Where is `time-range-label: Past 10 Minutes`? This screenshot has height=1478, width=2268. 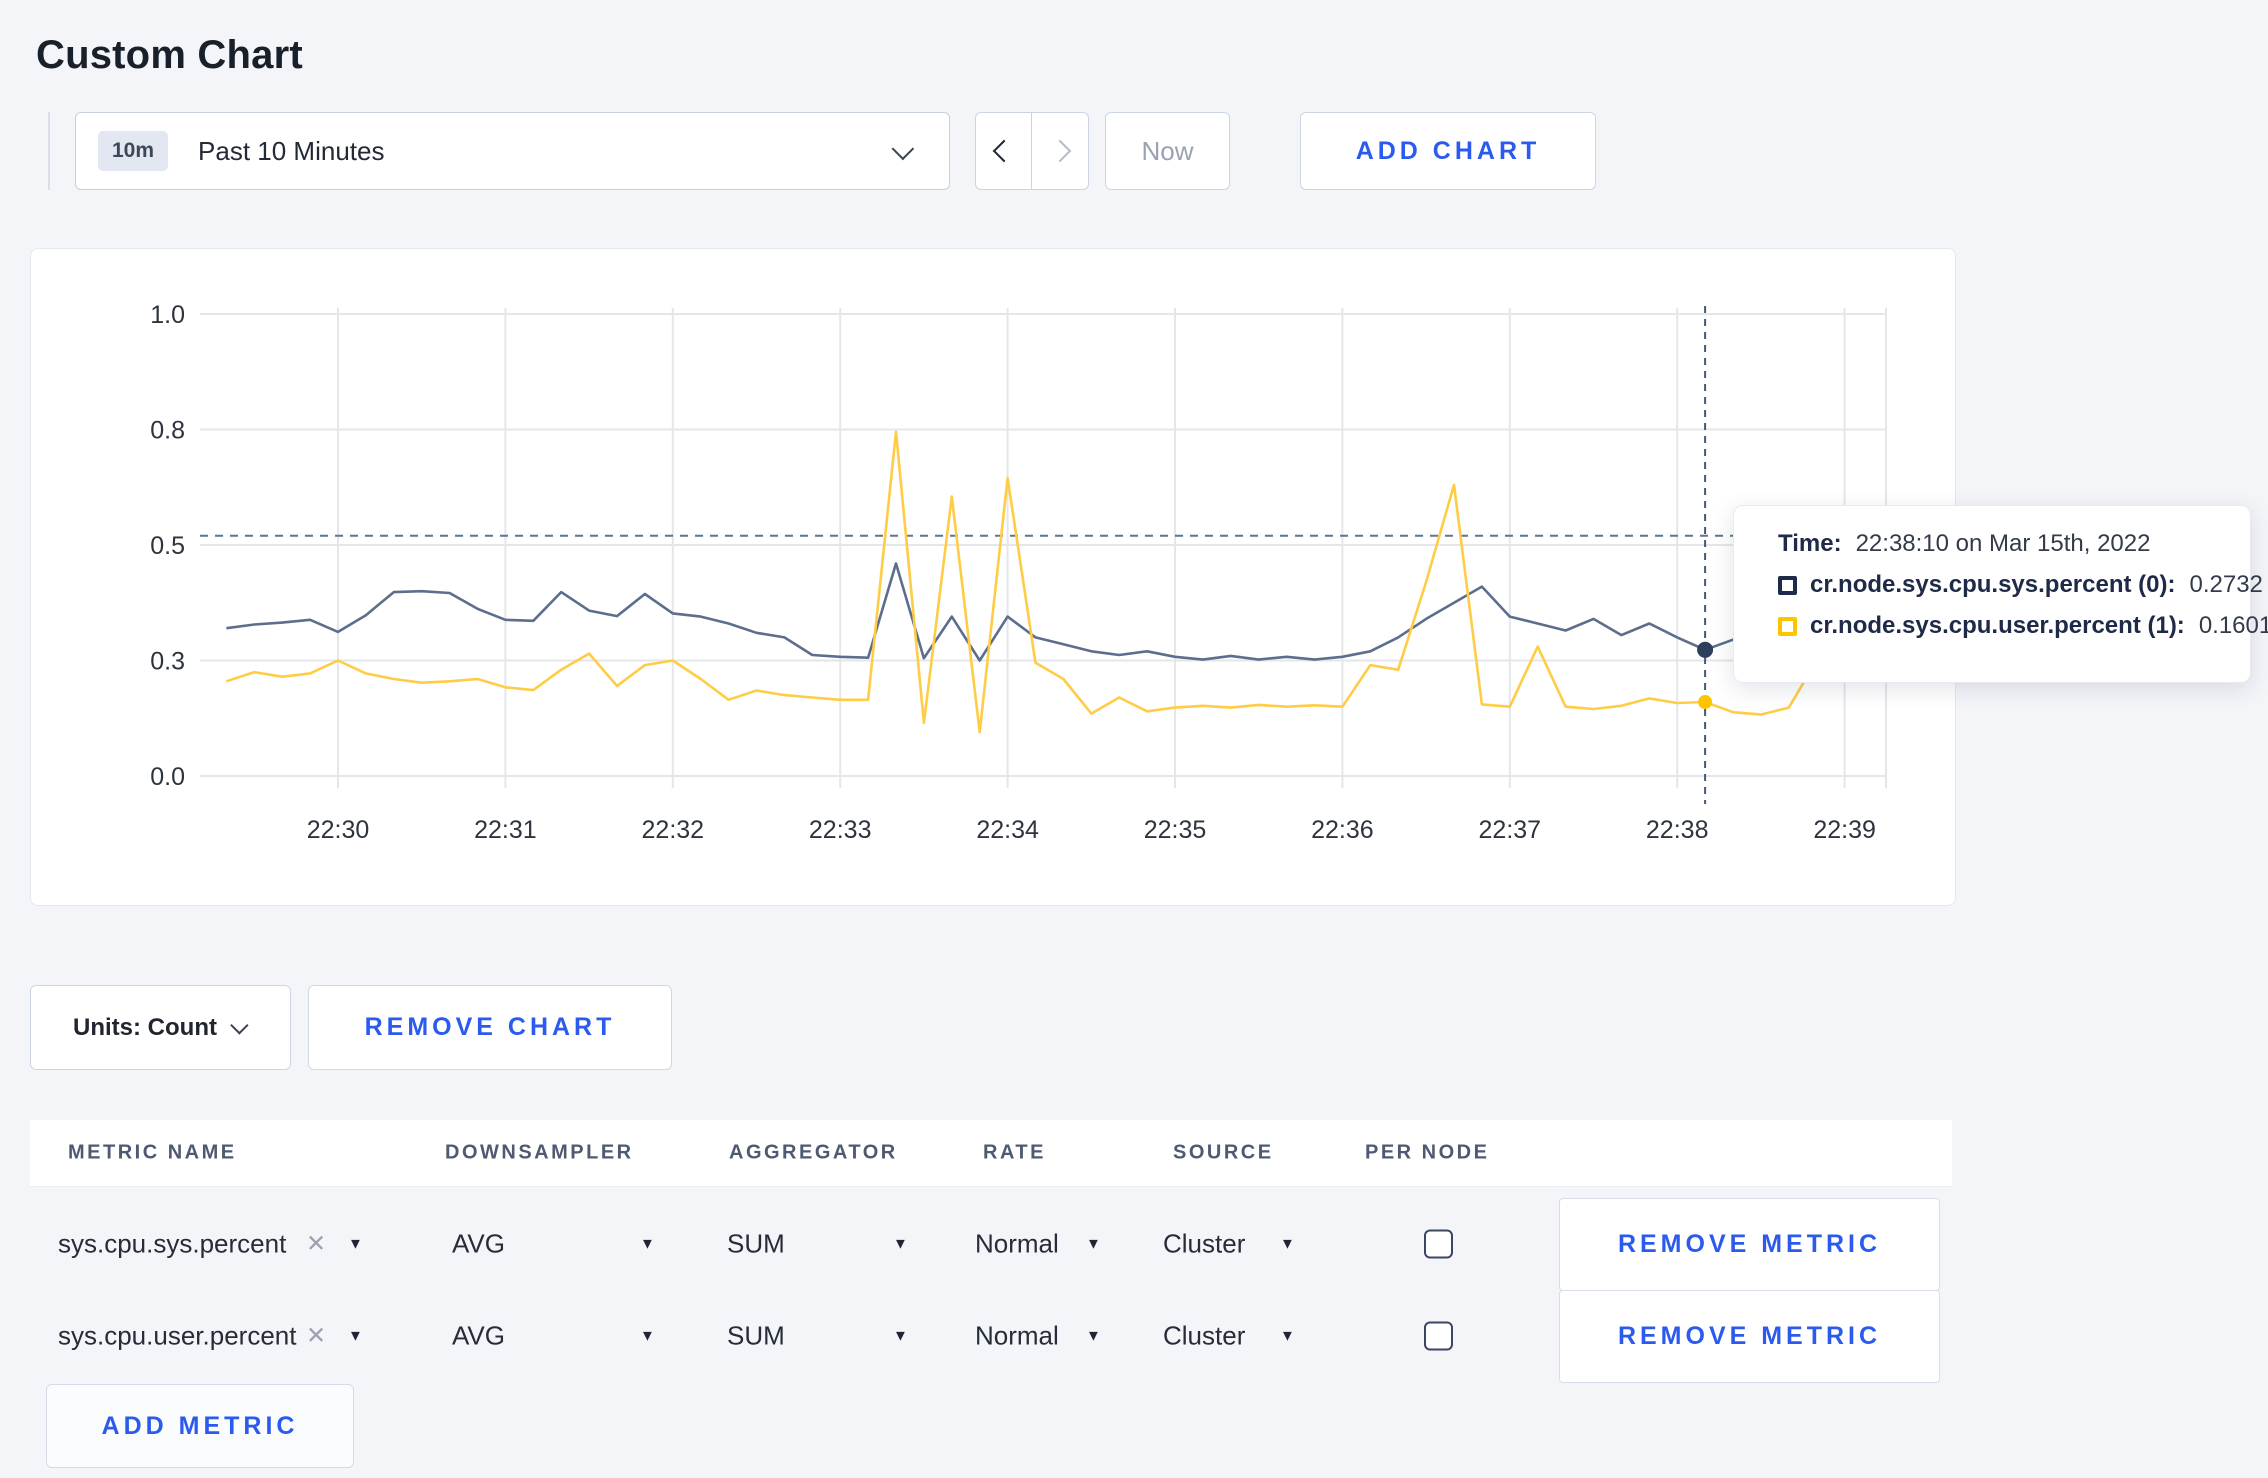
time-range-label: Past 10 Minutes is located at coordinates (291, 150).